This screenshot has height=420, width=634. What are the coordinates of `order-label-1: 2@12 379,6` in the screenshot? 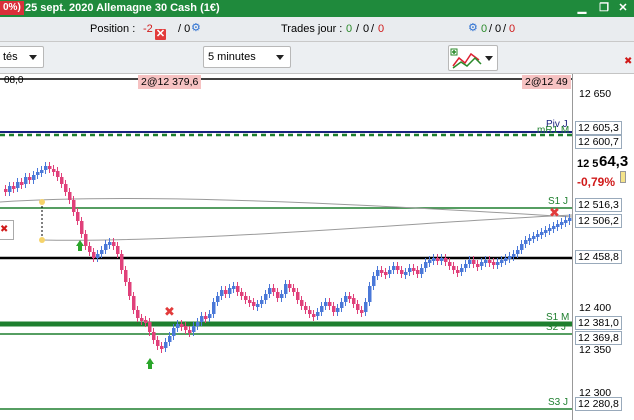 It's located at (170, 82).